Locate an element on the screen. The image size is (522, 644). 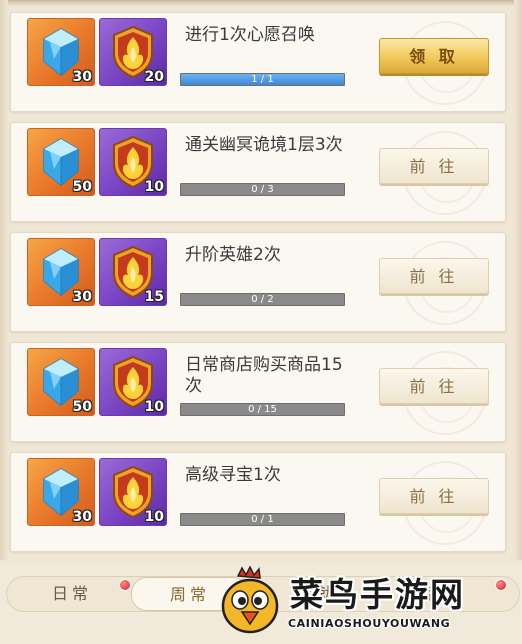
task-progress-bar: 0 / 2 is located at coordinates (262, 299).